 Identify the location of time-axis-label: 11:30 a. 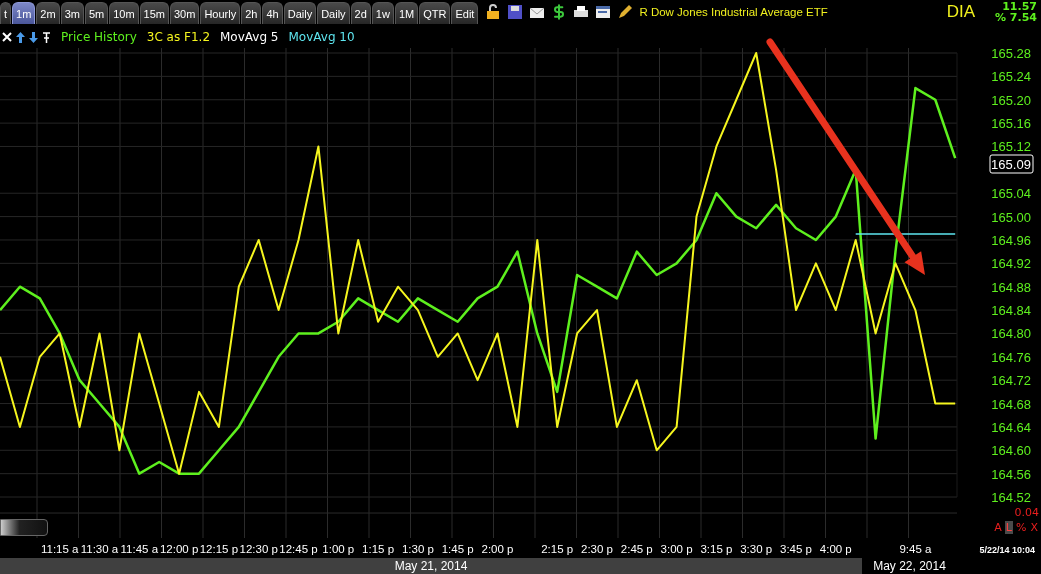
(99, 549).